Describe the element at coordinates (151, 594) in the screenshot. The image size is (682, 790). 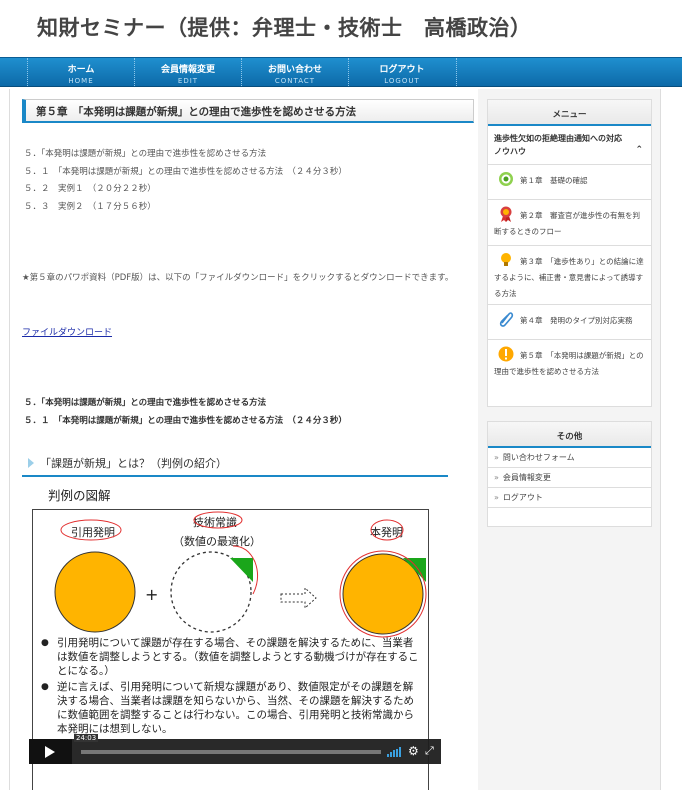
I see `plus-sign: +` at that location.